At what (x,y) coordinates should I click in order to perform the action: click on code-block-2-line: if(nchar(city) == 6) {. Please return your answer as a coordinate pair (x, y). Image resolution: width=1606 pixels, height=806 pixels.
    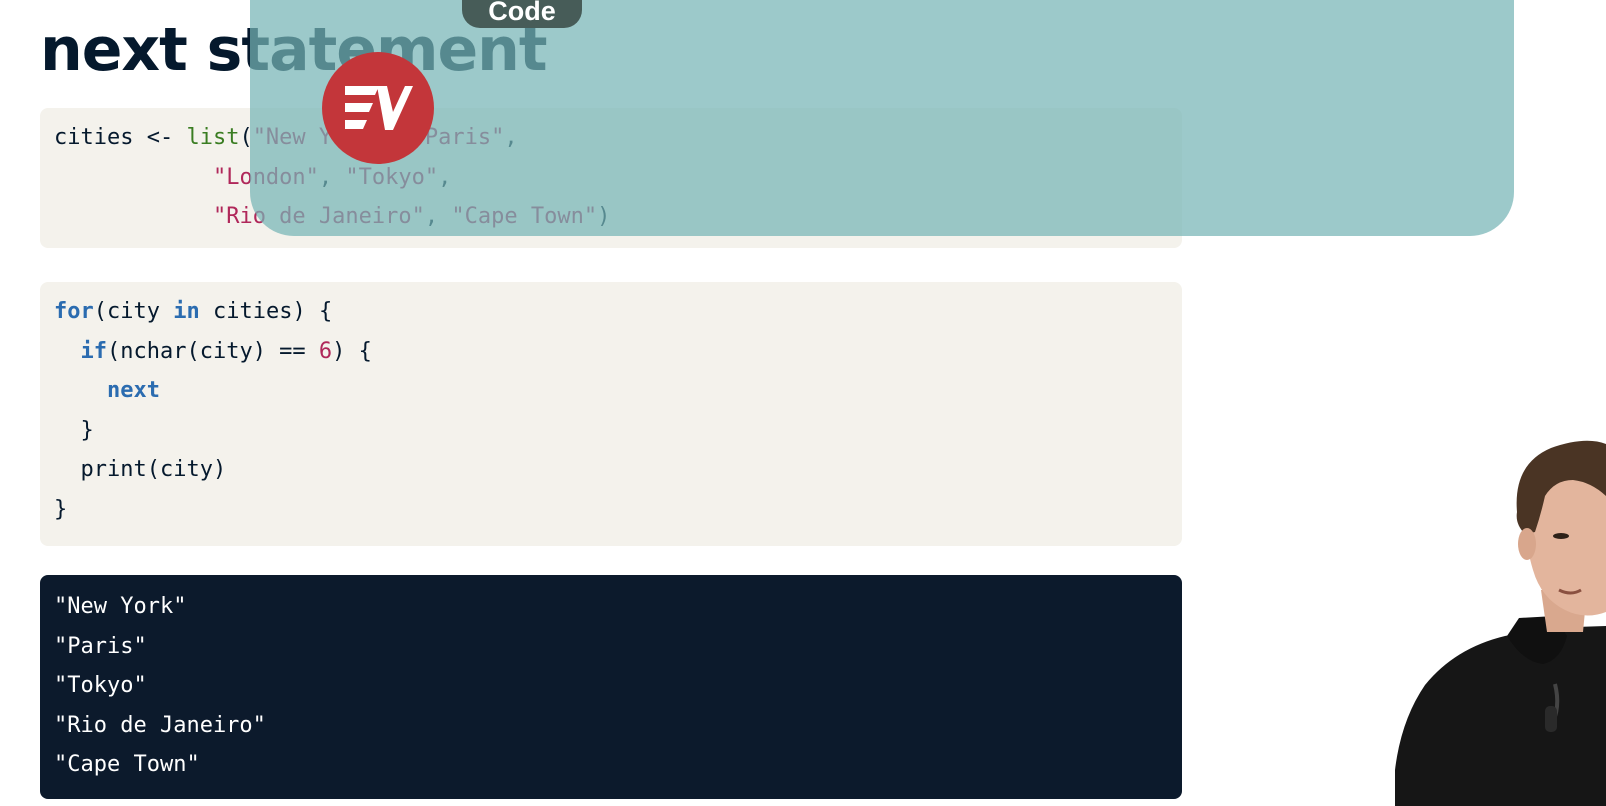
    Looking at the image, I should click on (611, 352).